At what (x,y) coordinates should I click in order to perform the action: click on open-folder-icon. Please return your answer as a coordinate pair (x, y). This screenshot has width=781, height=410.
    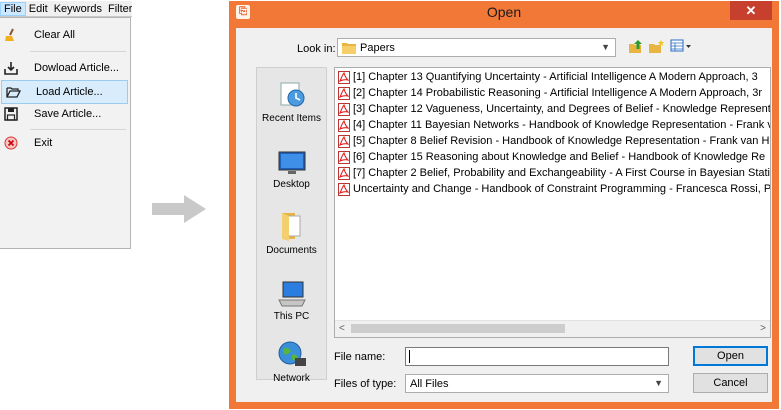
    Looking at the image, I should click on (13, 92).